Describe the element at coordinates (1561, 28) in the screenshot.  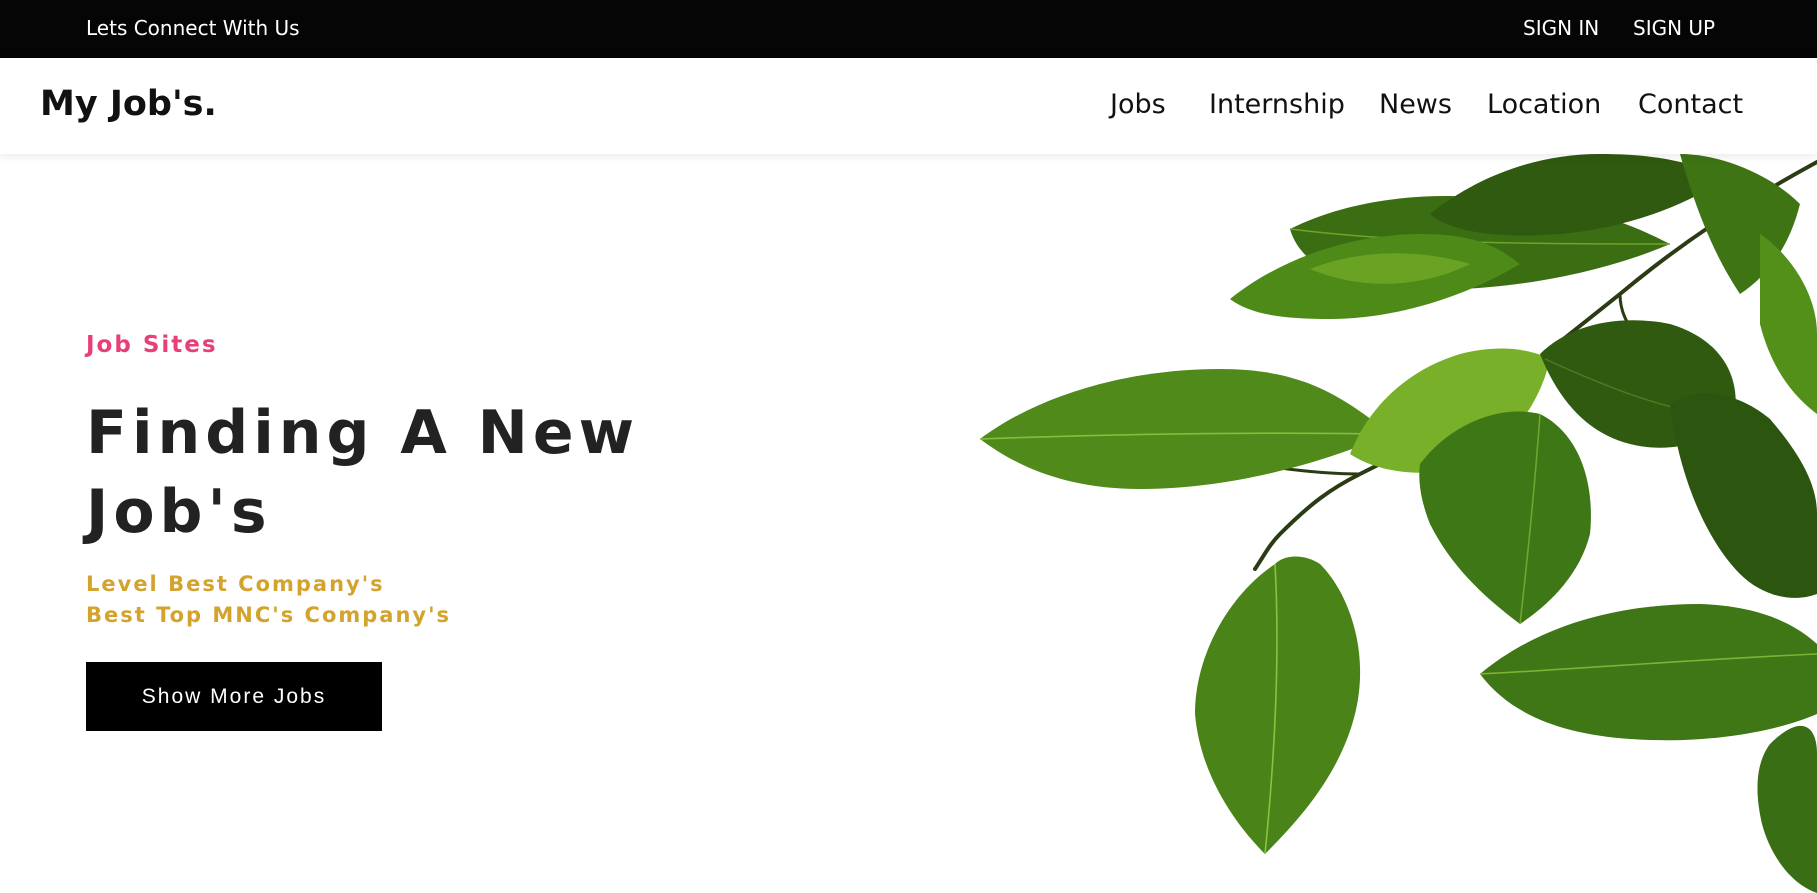
I see `sign-in-link: SIGN IN` at that location.